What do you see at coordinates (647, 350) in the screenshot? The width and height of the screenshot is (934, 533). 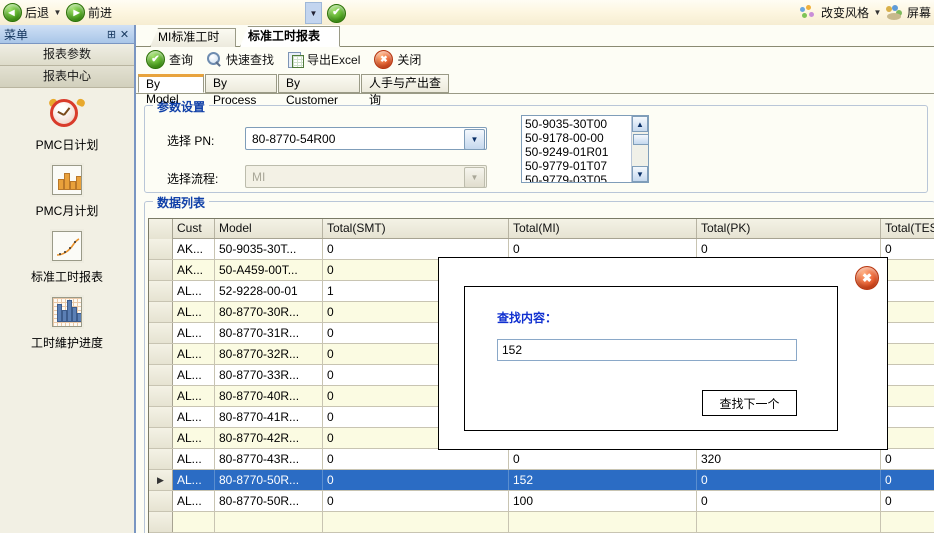 I see `find-input: 152` at bounding box center [647, 350].